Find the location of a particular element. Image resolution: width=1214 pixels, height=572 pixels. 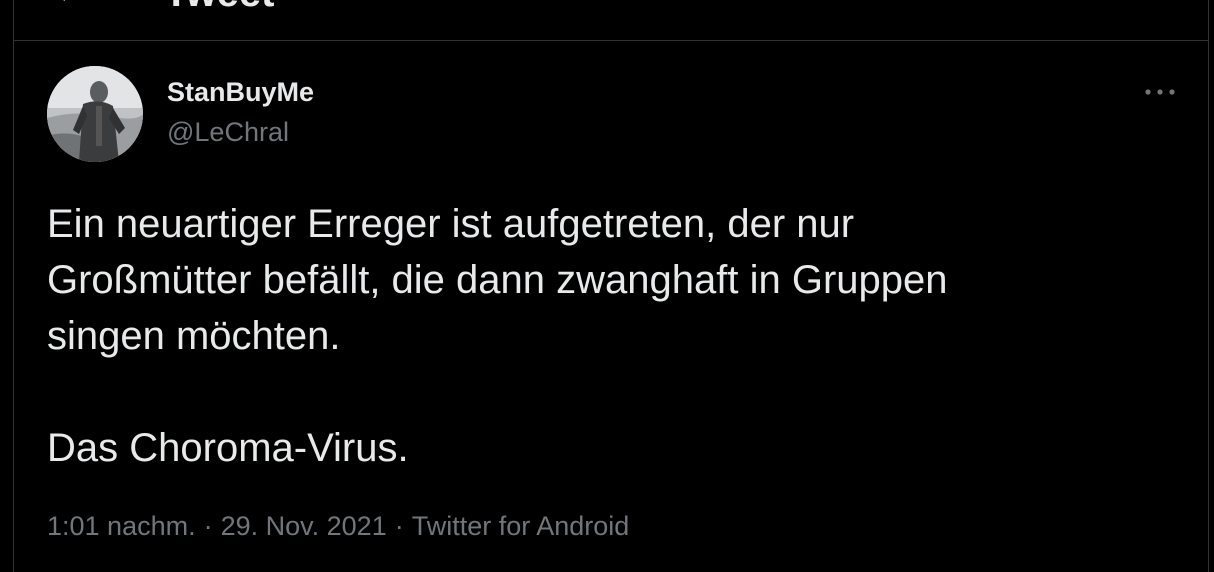

page-title: Tweet is located at coordinates (219, 6).